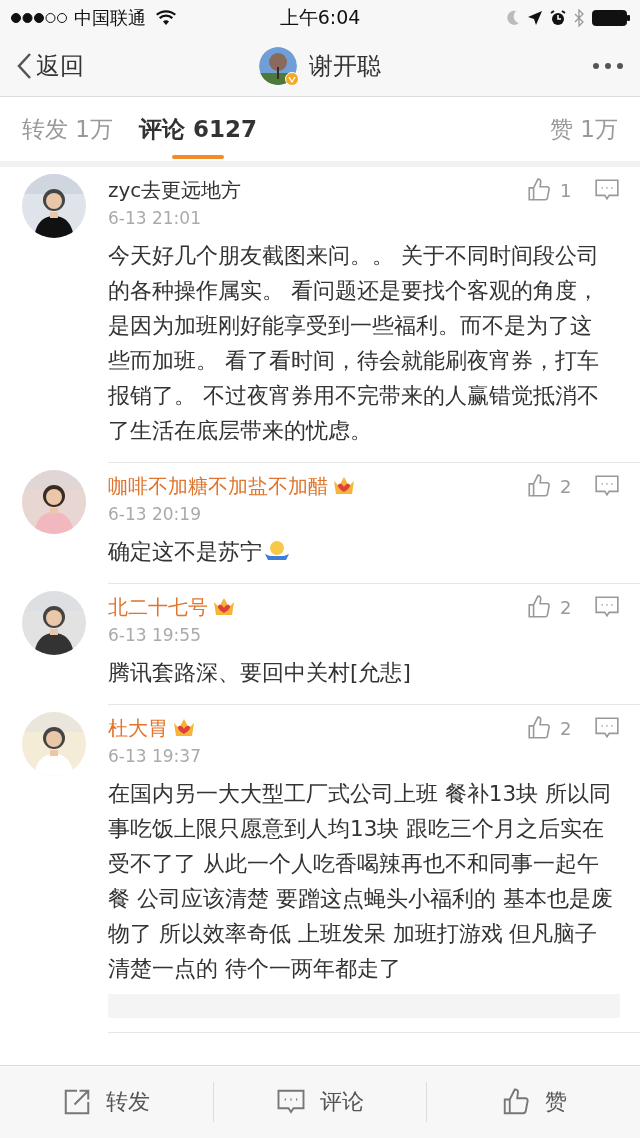 The height and width of the screenshot is (1138, 640). I want to click on back-button: 返回, so click(50, 66).